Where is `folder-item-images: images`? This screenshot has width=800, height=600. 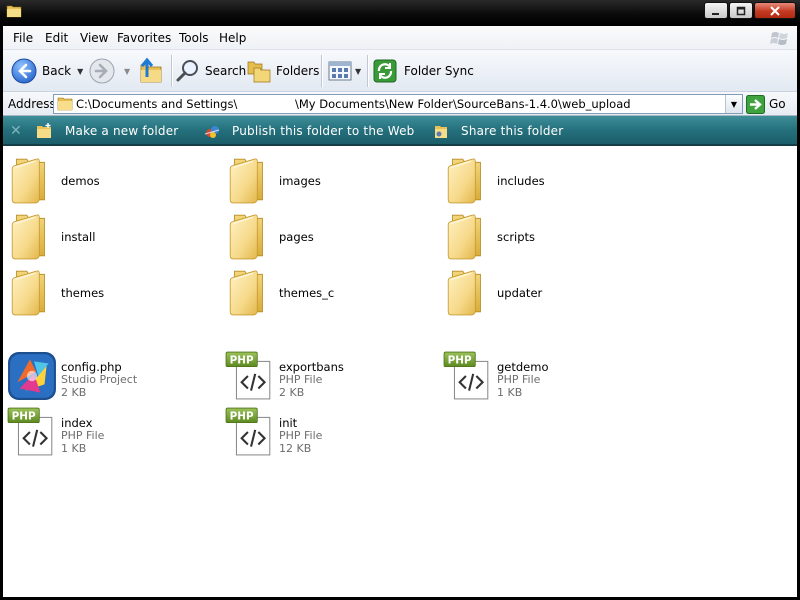
folder-item-images: images is located at coordinates (330, 181).